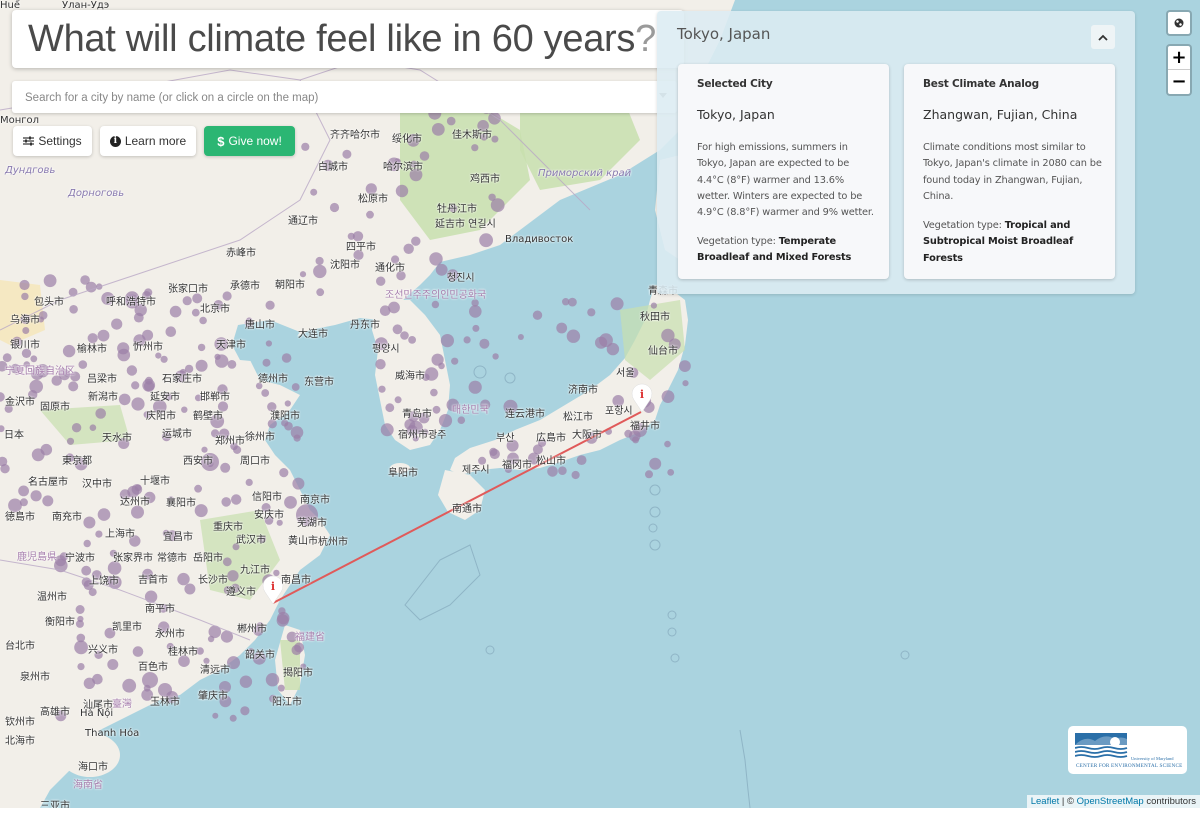 This screenshot has height=834, width=1200. What do you see at coordinates (1179, 82) in the screenshot?
I see `zoom-out-button: −` at bounding box center [1179, 82].